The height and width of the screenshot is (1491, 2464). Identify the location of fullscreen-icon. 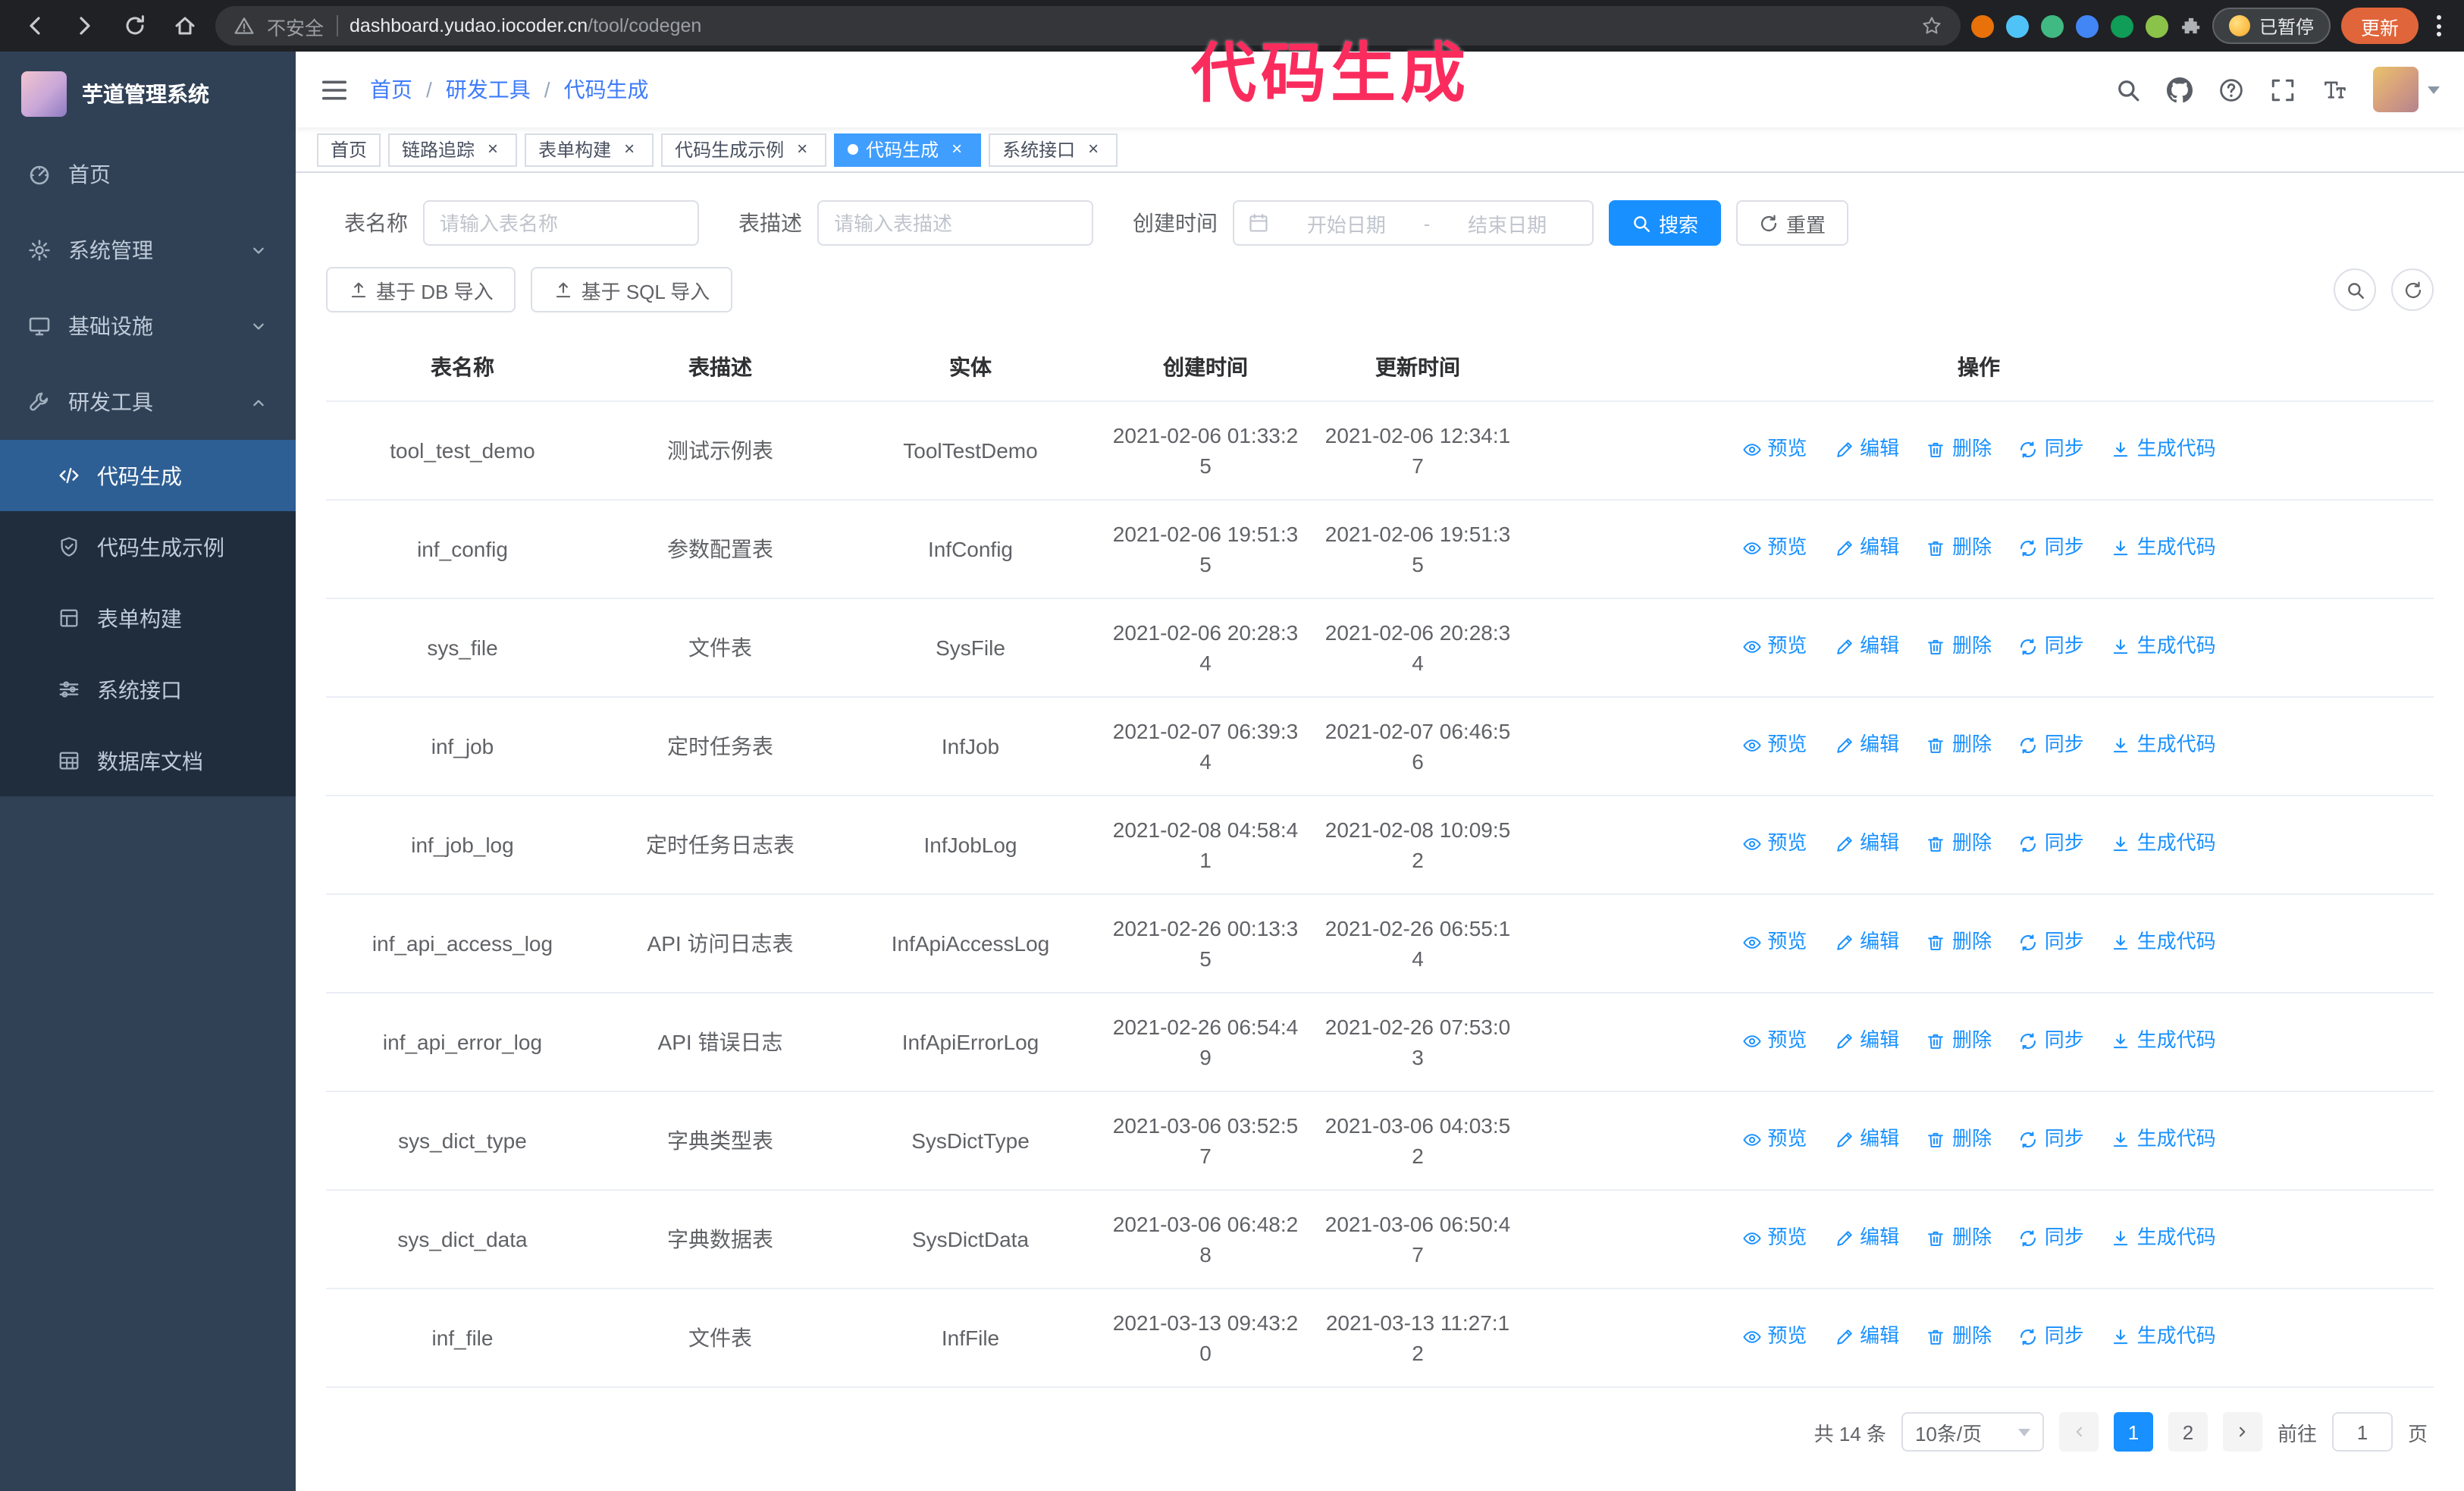
(2283, 89).